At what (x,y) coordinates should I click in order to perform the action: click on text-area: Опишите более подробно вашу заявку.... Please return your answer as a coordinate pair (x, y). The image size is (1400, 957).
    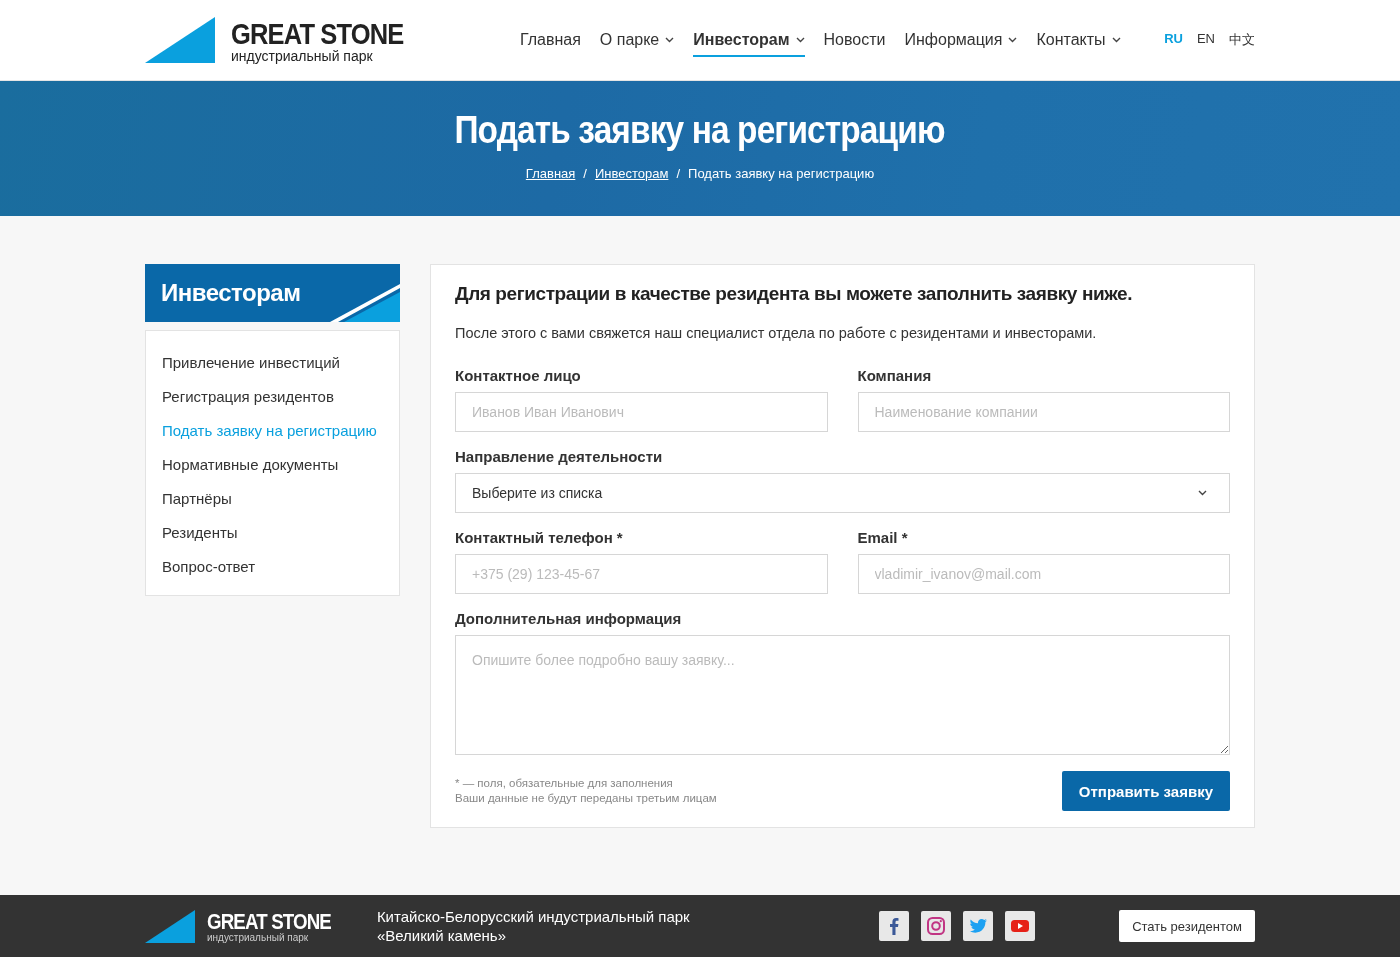
    Looking at the image, I should click on (842, 695).